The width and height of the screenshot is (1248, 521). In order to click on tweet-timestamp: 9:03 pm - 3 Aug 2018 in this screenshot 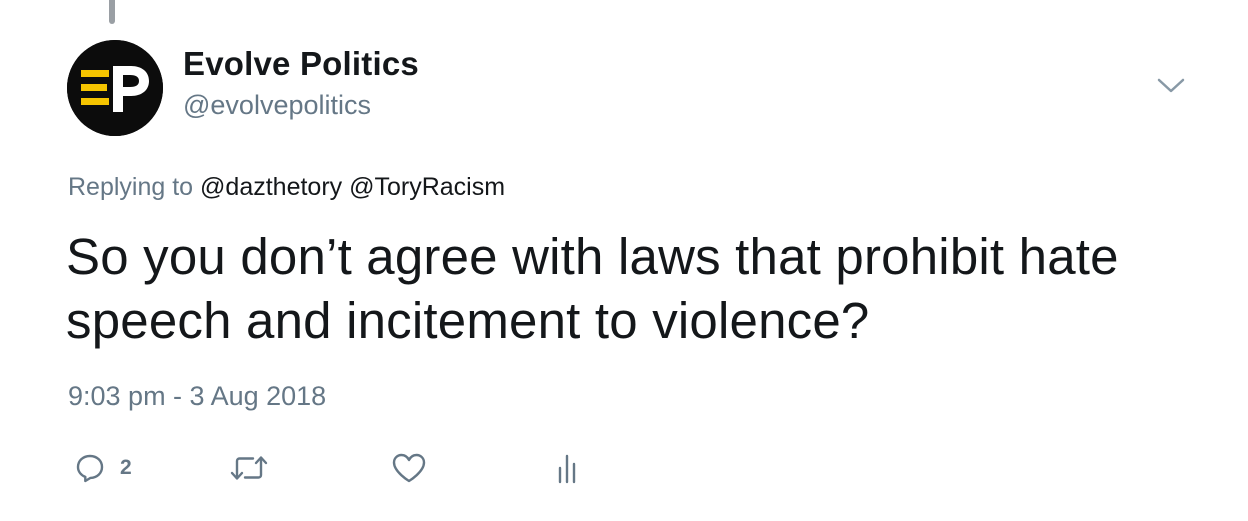, I will do `click(197, 396)`.